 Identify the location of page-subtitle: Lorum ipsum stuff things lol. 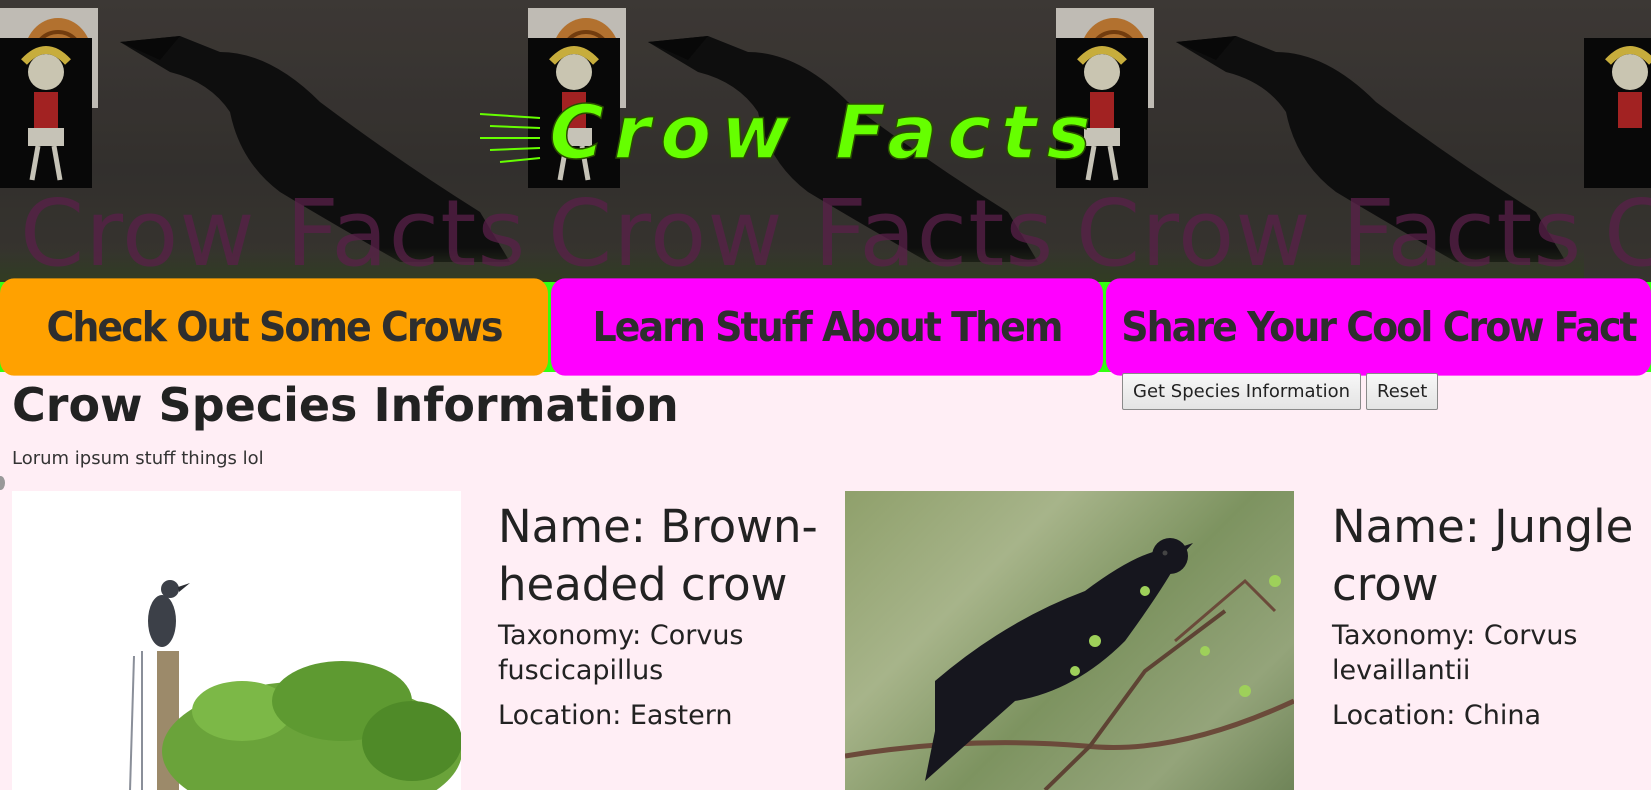
(138, 458).